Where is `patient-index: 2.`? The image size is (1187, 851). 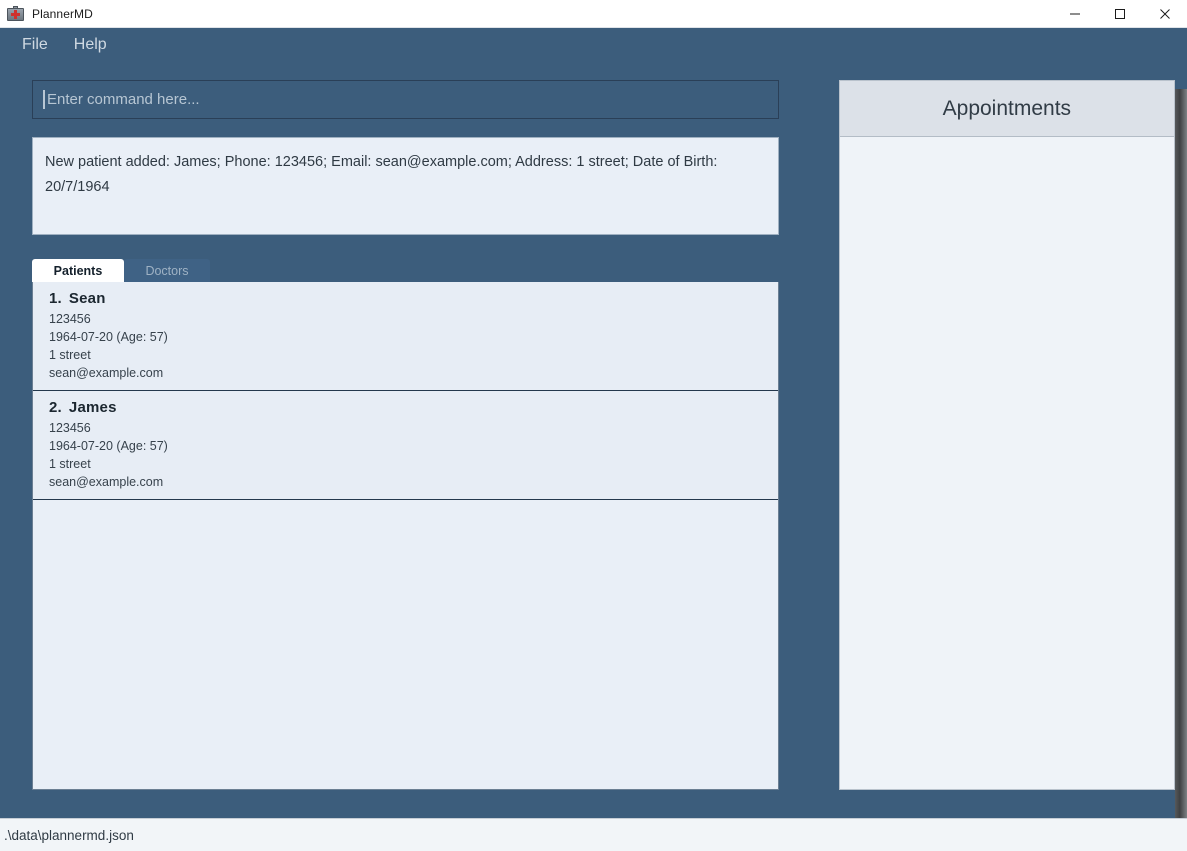 patient-index: 2. is located at coordinates (55, 407).